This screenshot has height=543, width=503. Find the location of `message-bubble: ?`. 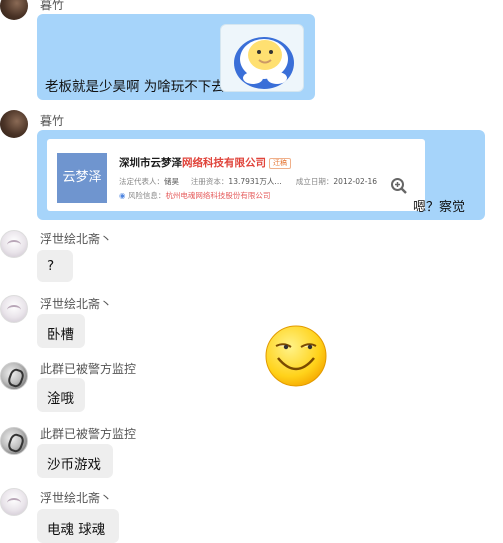

message-bubble: ? is located at coordinates (55, 266).